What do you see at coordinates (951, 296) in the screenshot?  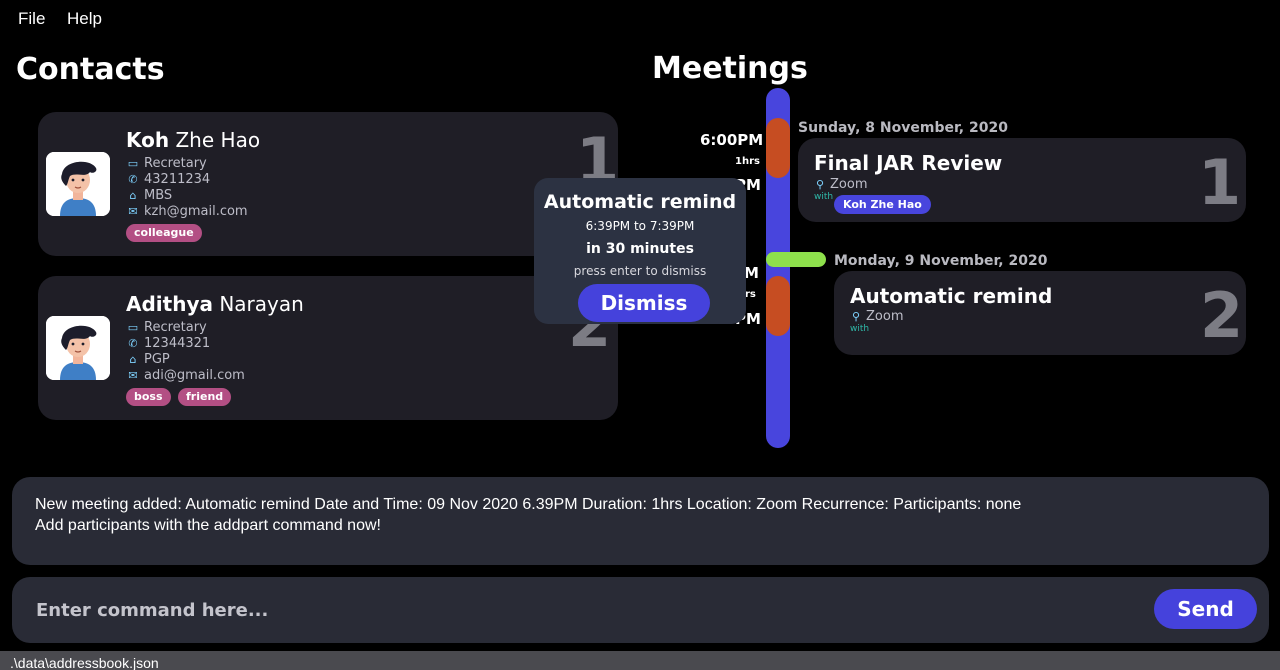 I see `meeting-title: Automatic remind` at bounding box center [951, 296].